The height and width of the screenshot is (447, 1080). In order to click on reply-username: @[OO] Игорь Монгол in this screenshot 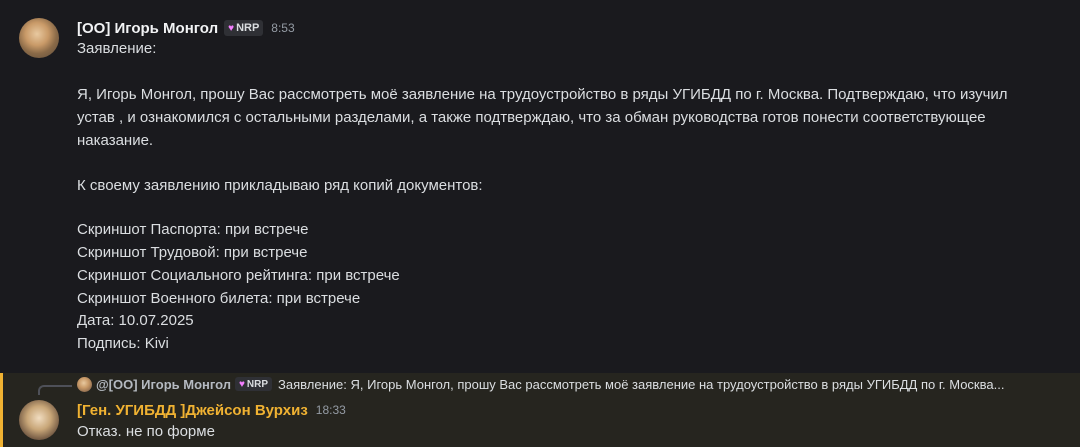, I will do `click(163, 384)`.